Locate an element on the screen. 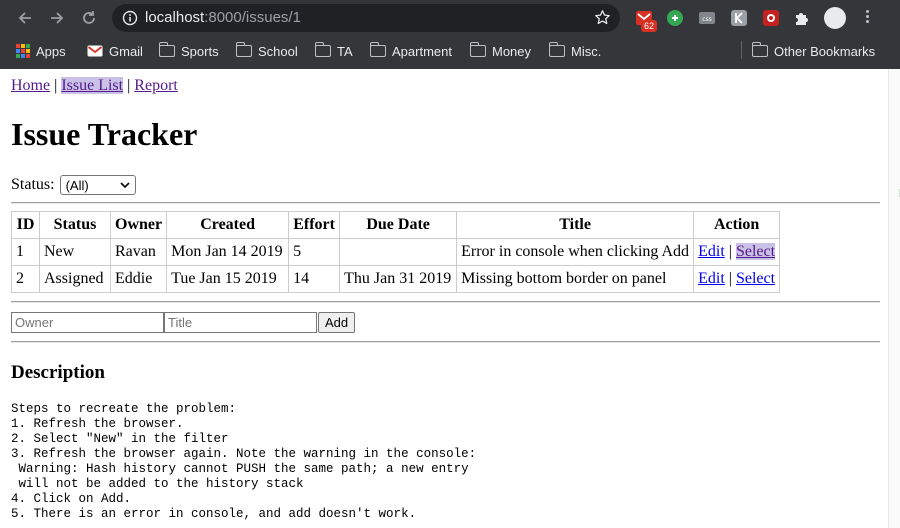  bookmarks-separator is located at coordinates (741, 50).